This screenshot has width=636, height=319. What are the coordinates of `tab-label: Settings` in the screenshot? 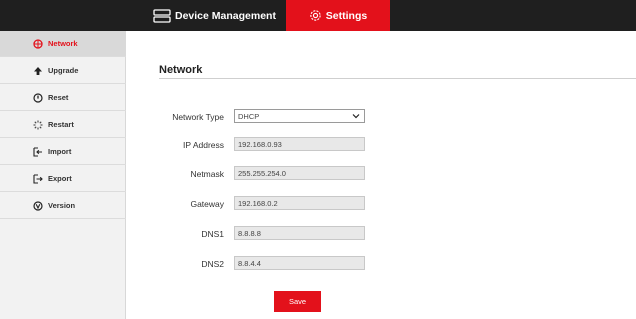 It's located at (346, 15).